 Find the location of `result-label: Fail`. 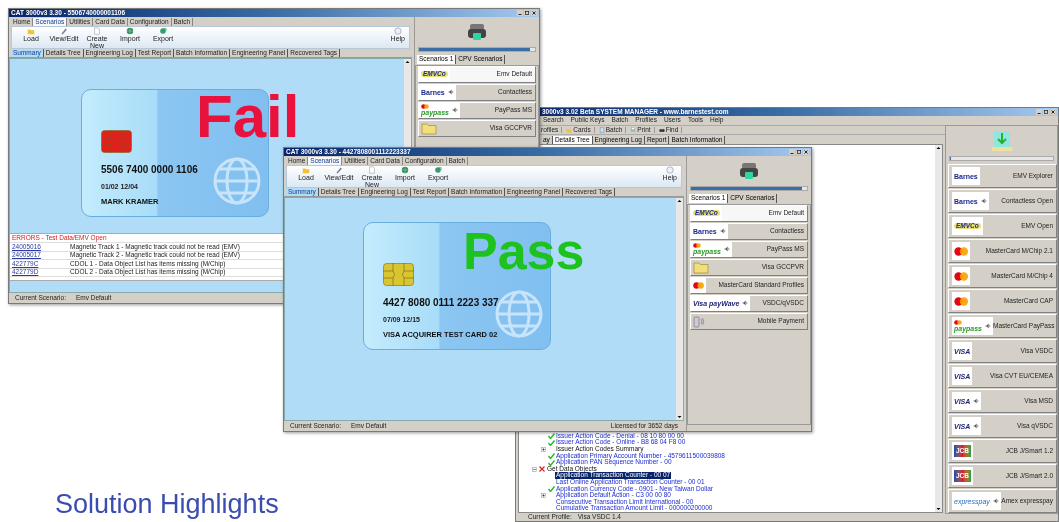

result-label: Fail is located at coordinates (248, 117).